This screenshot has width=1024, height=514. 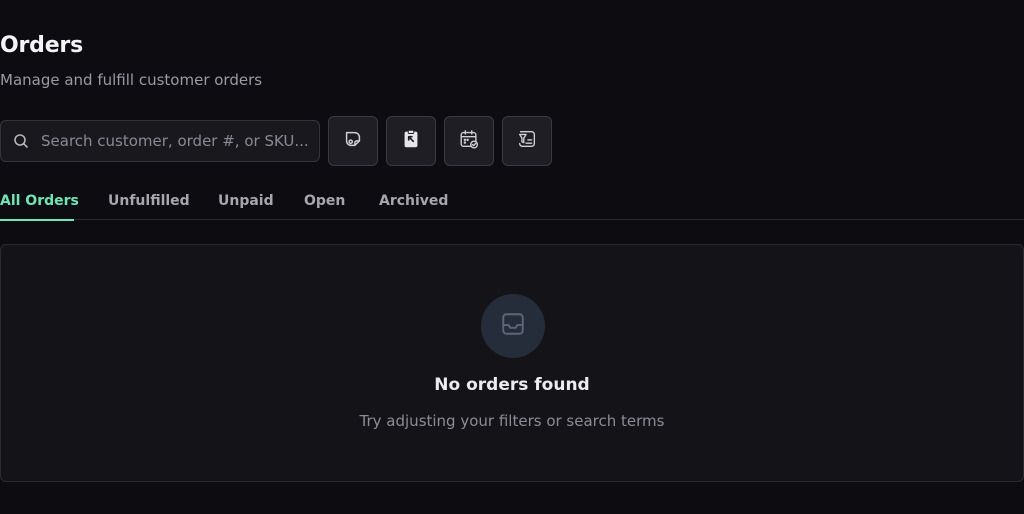 I want to click on sticker-icon, so click(x=353, y=141).